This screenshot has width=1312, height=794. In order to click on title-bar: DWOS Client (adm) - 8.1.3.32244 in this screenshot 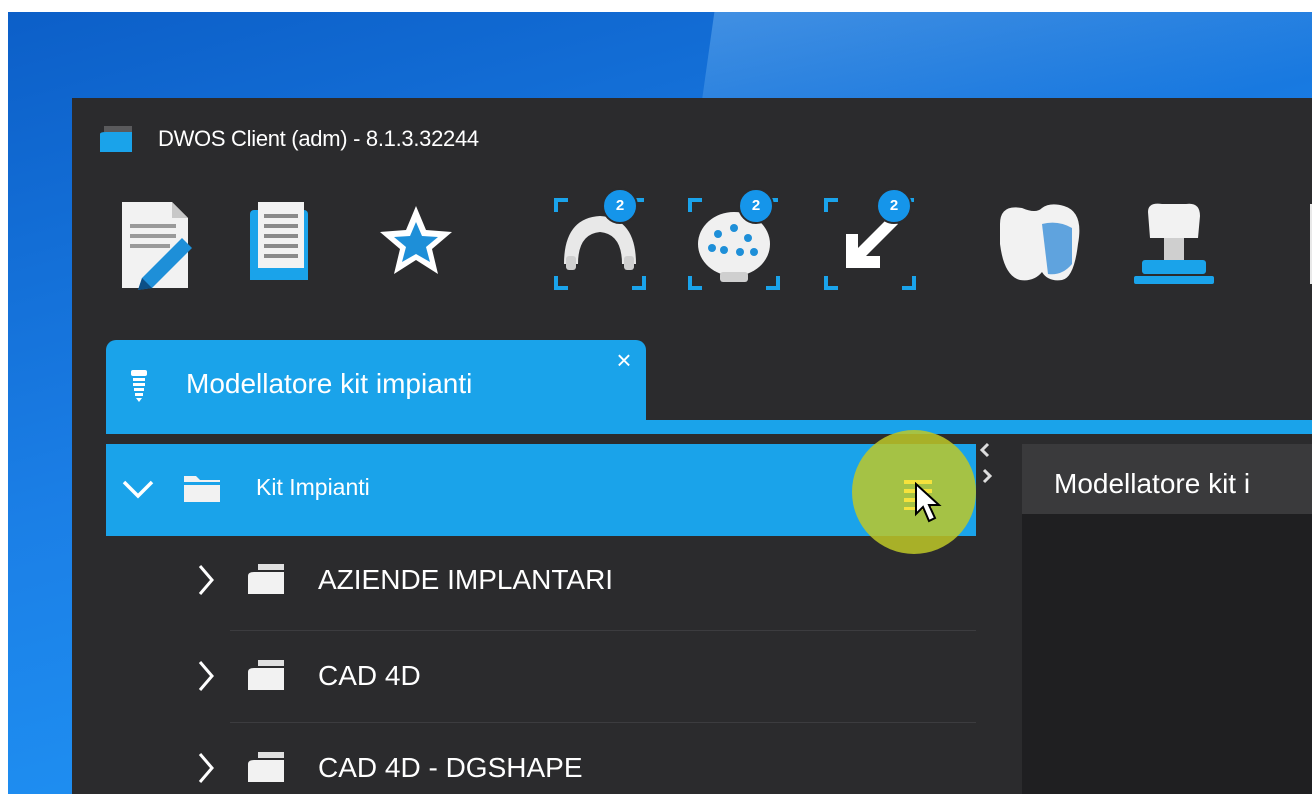, I will do `click(692, 142)`.